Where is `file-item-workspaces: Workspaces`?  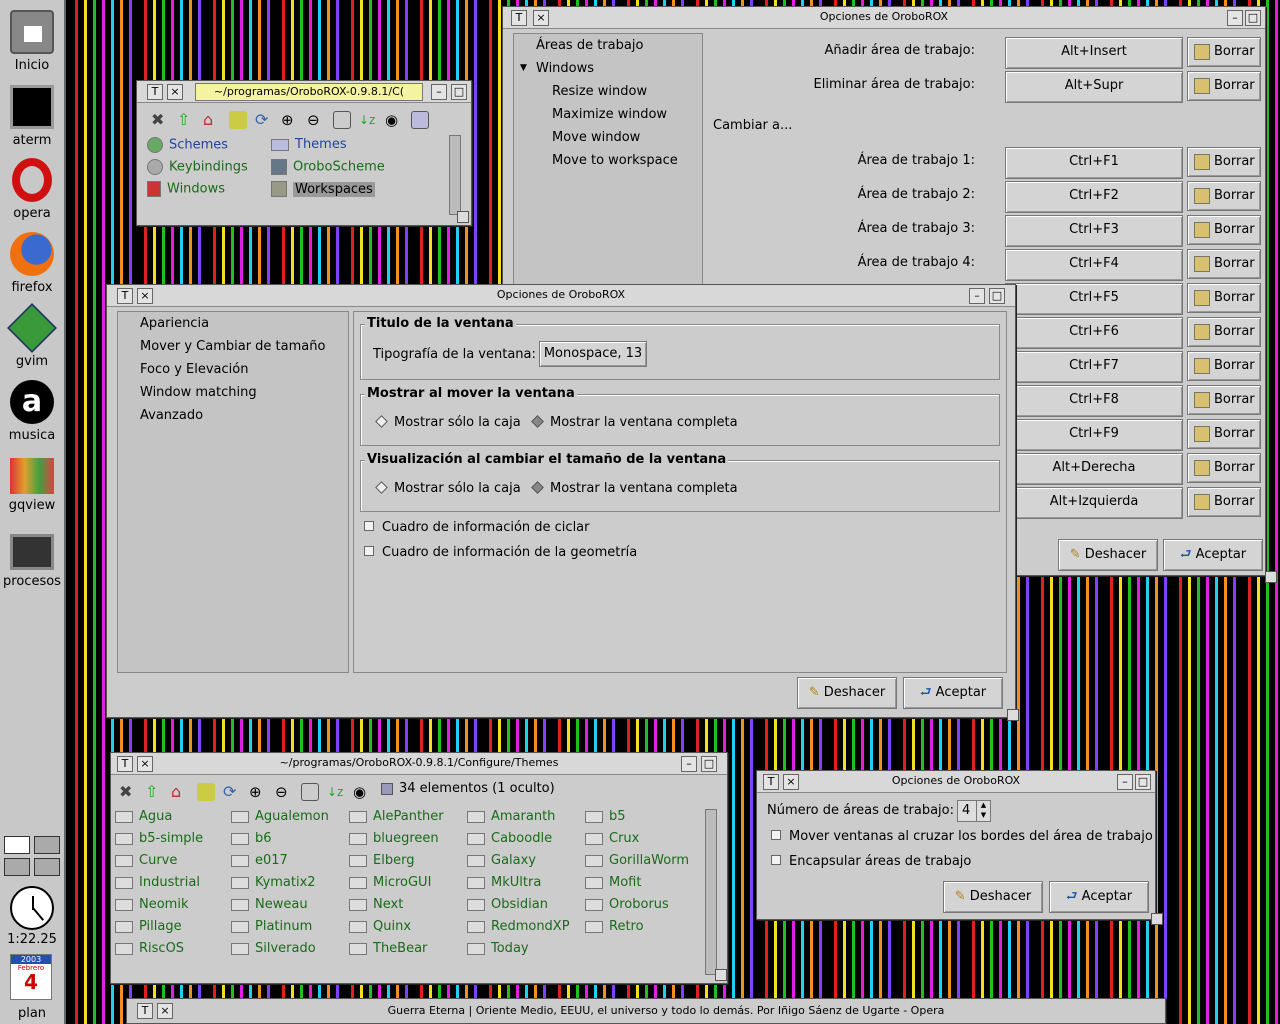 file-item-workspaces: Workspaces is located at coordinates (323, 189).